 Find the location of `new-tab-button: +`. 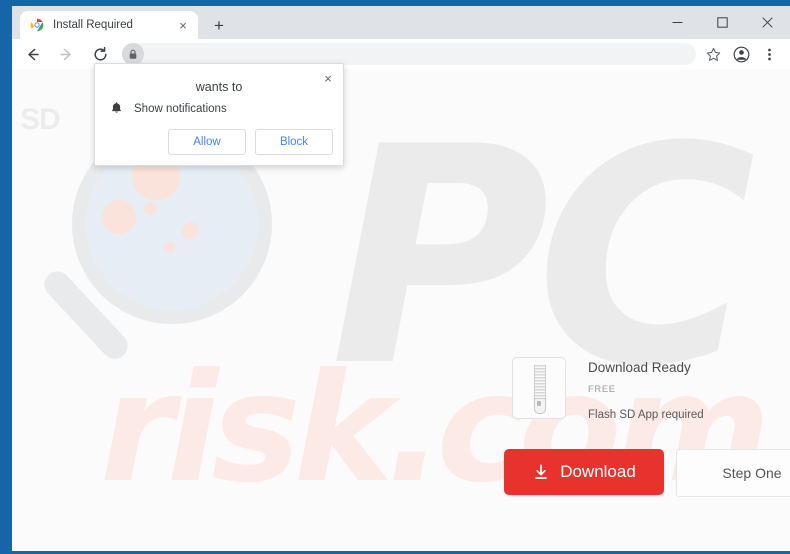

new-tab-button: + is located at coordinates (219, 25).